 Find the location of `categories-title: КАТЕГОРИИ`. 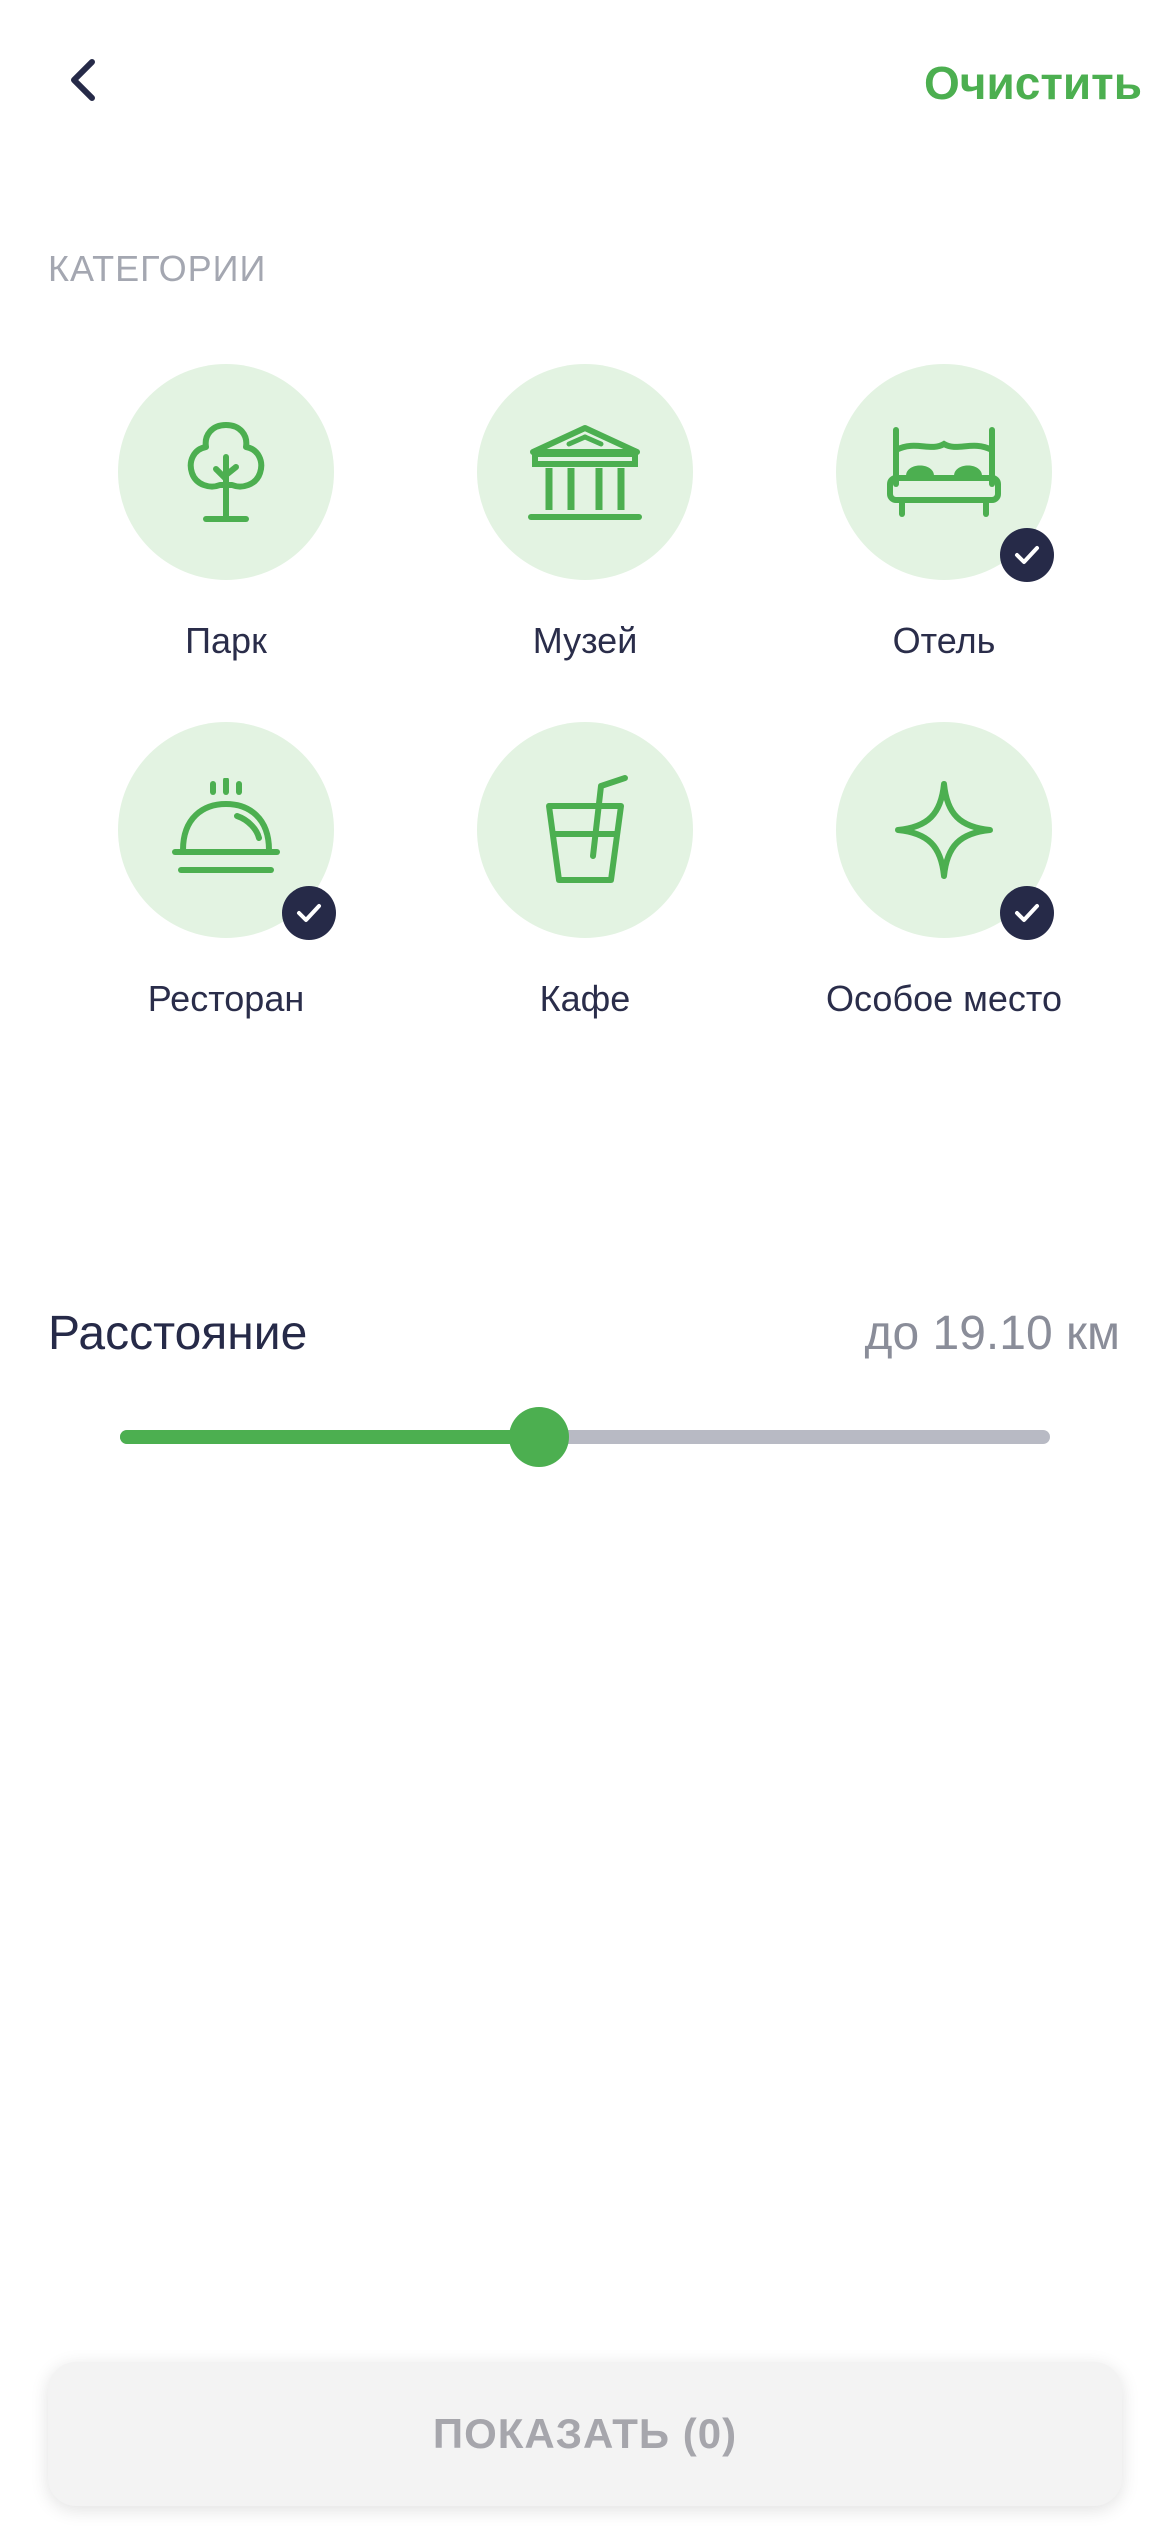

categories-title: КАТЕГОРИИ is located at coordinates (157, 268).